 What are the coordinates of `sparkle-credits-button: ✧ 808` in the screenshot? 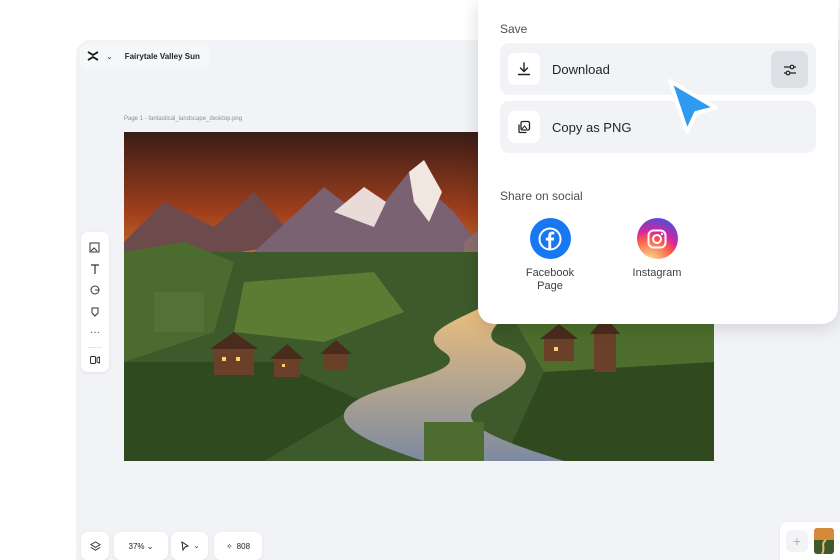 It's located at (238, 546).